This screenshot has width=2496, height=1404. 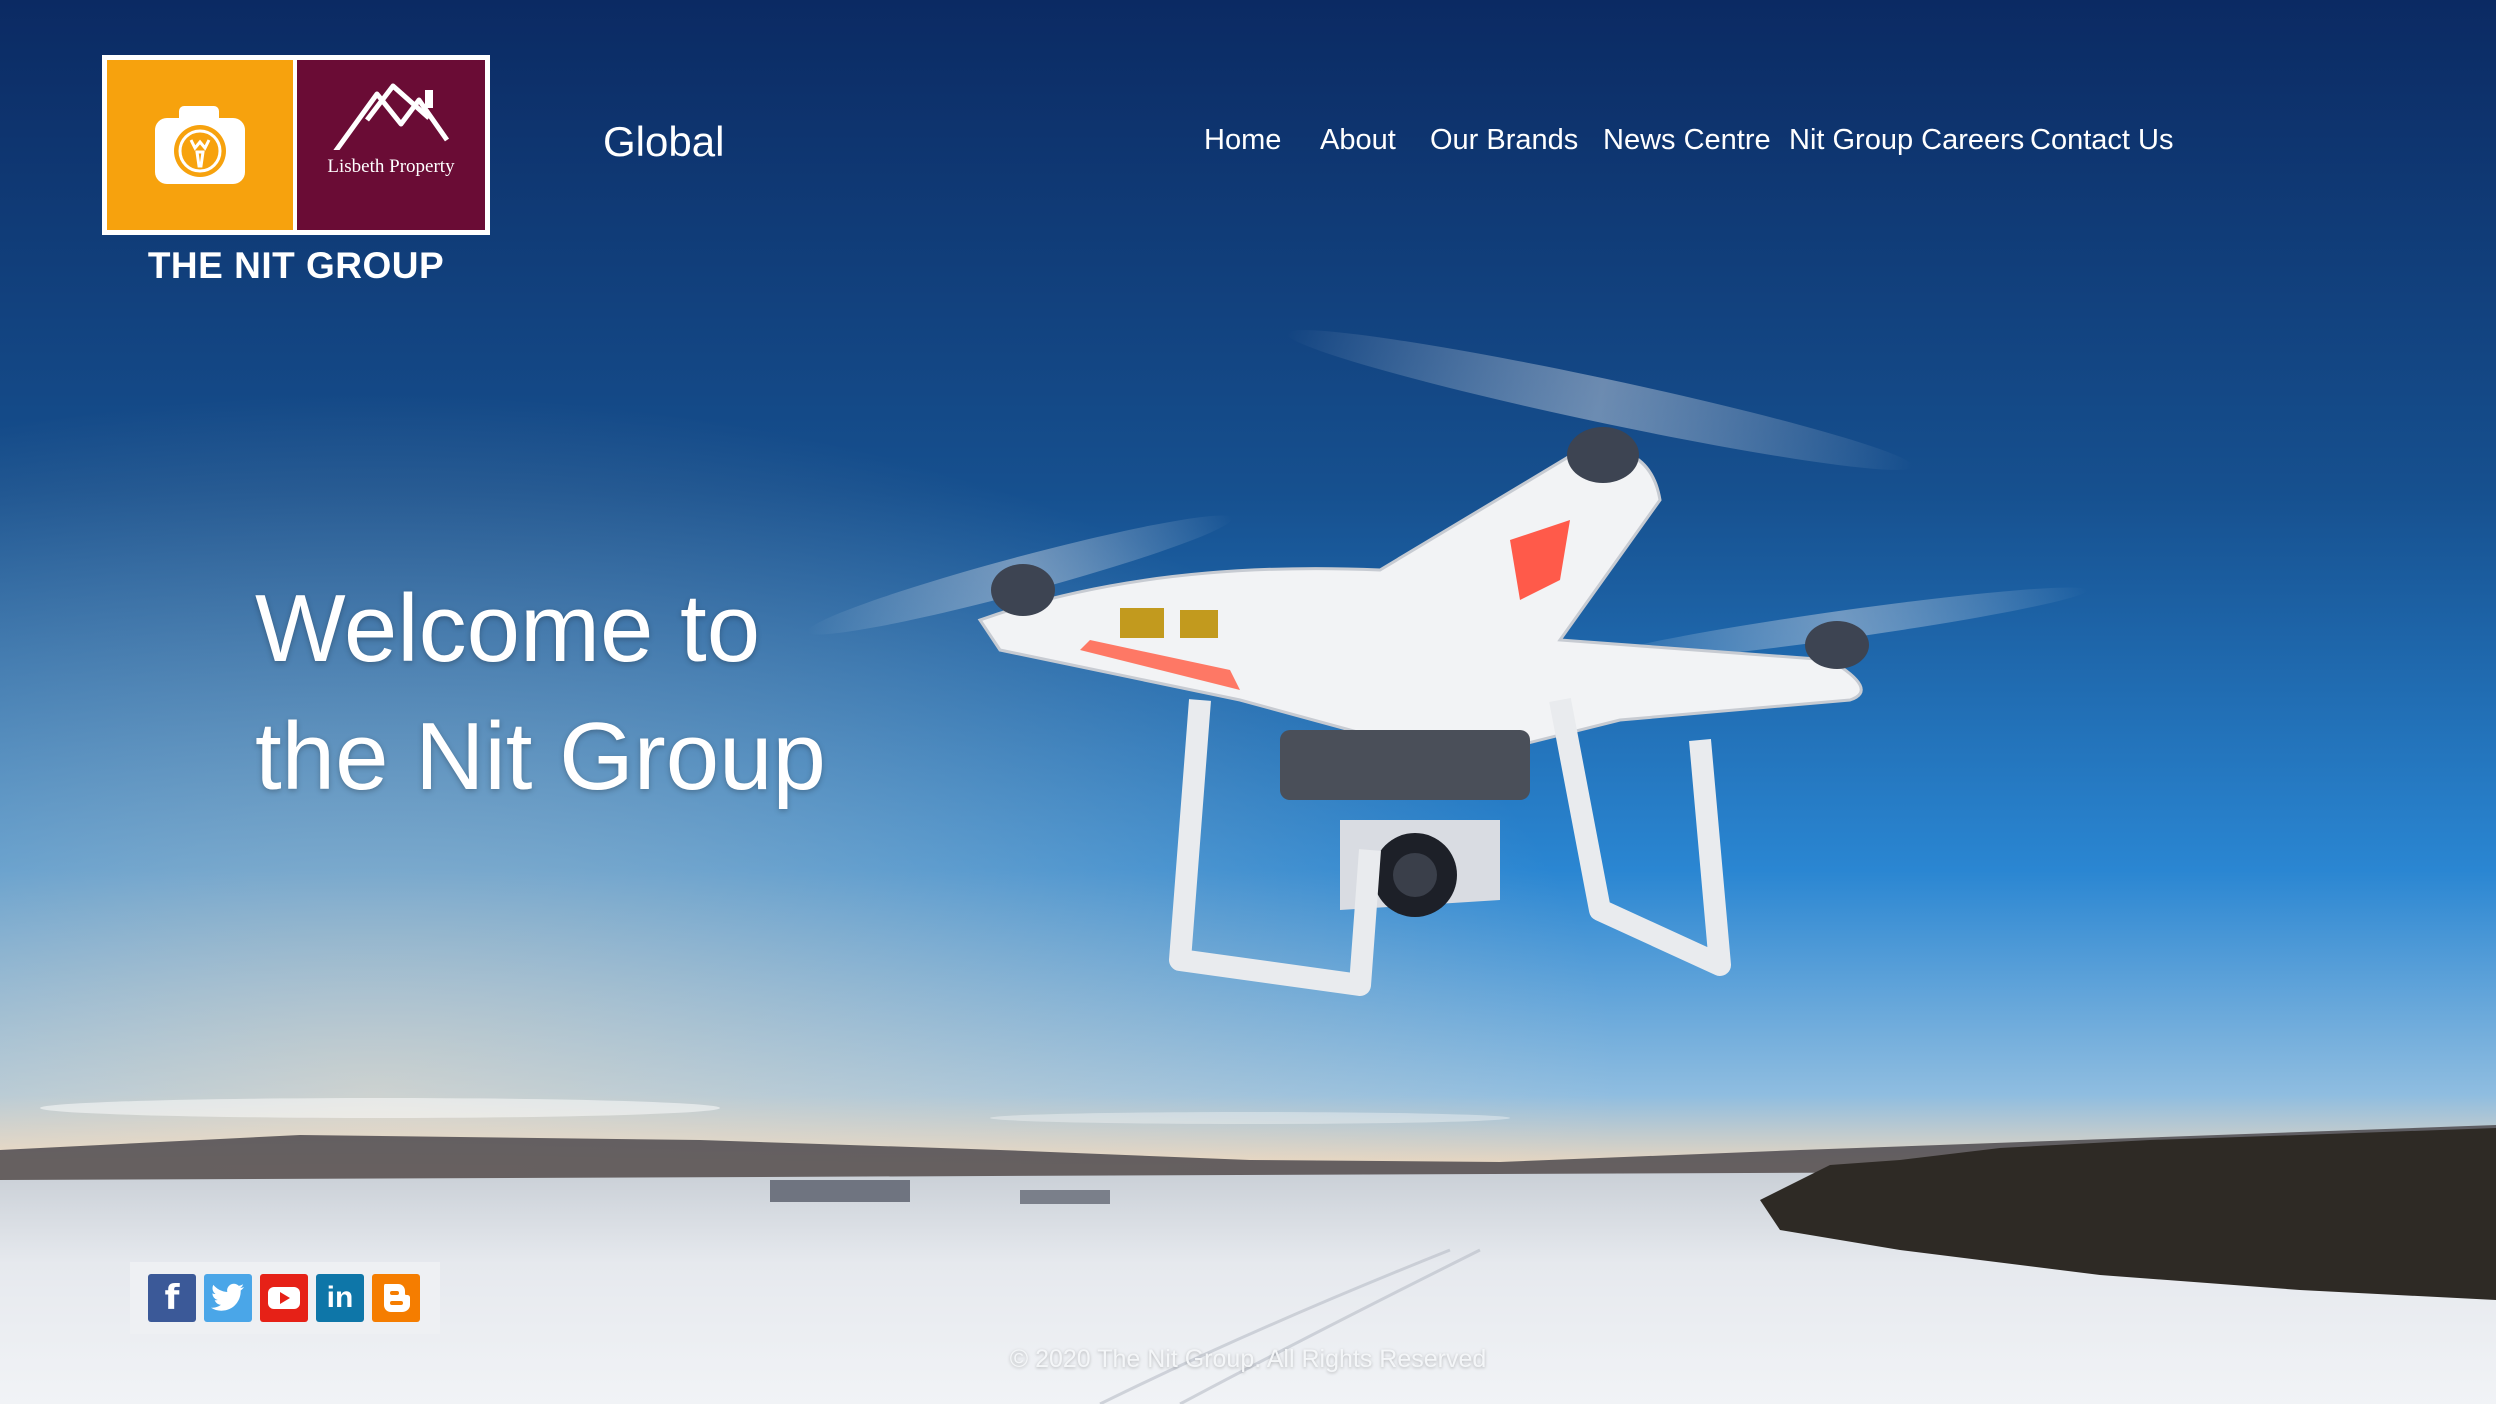 What do you see at coordinates (508, 628) in the screenshot?
I see `hero-line-1: Welcome to` at bounding box center [508, 628].